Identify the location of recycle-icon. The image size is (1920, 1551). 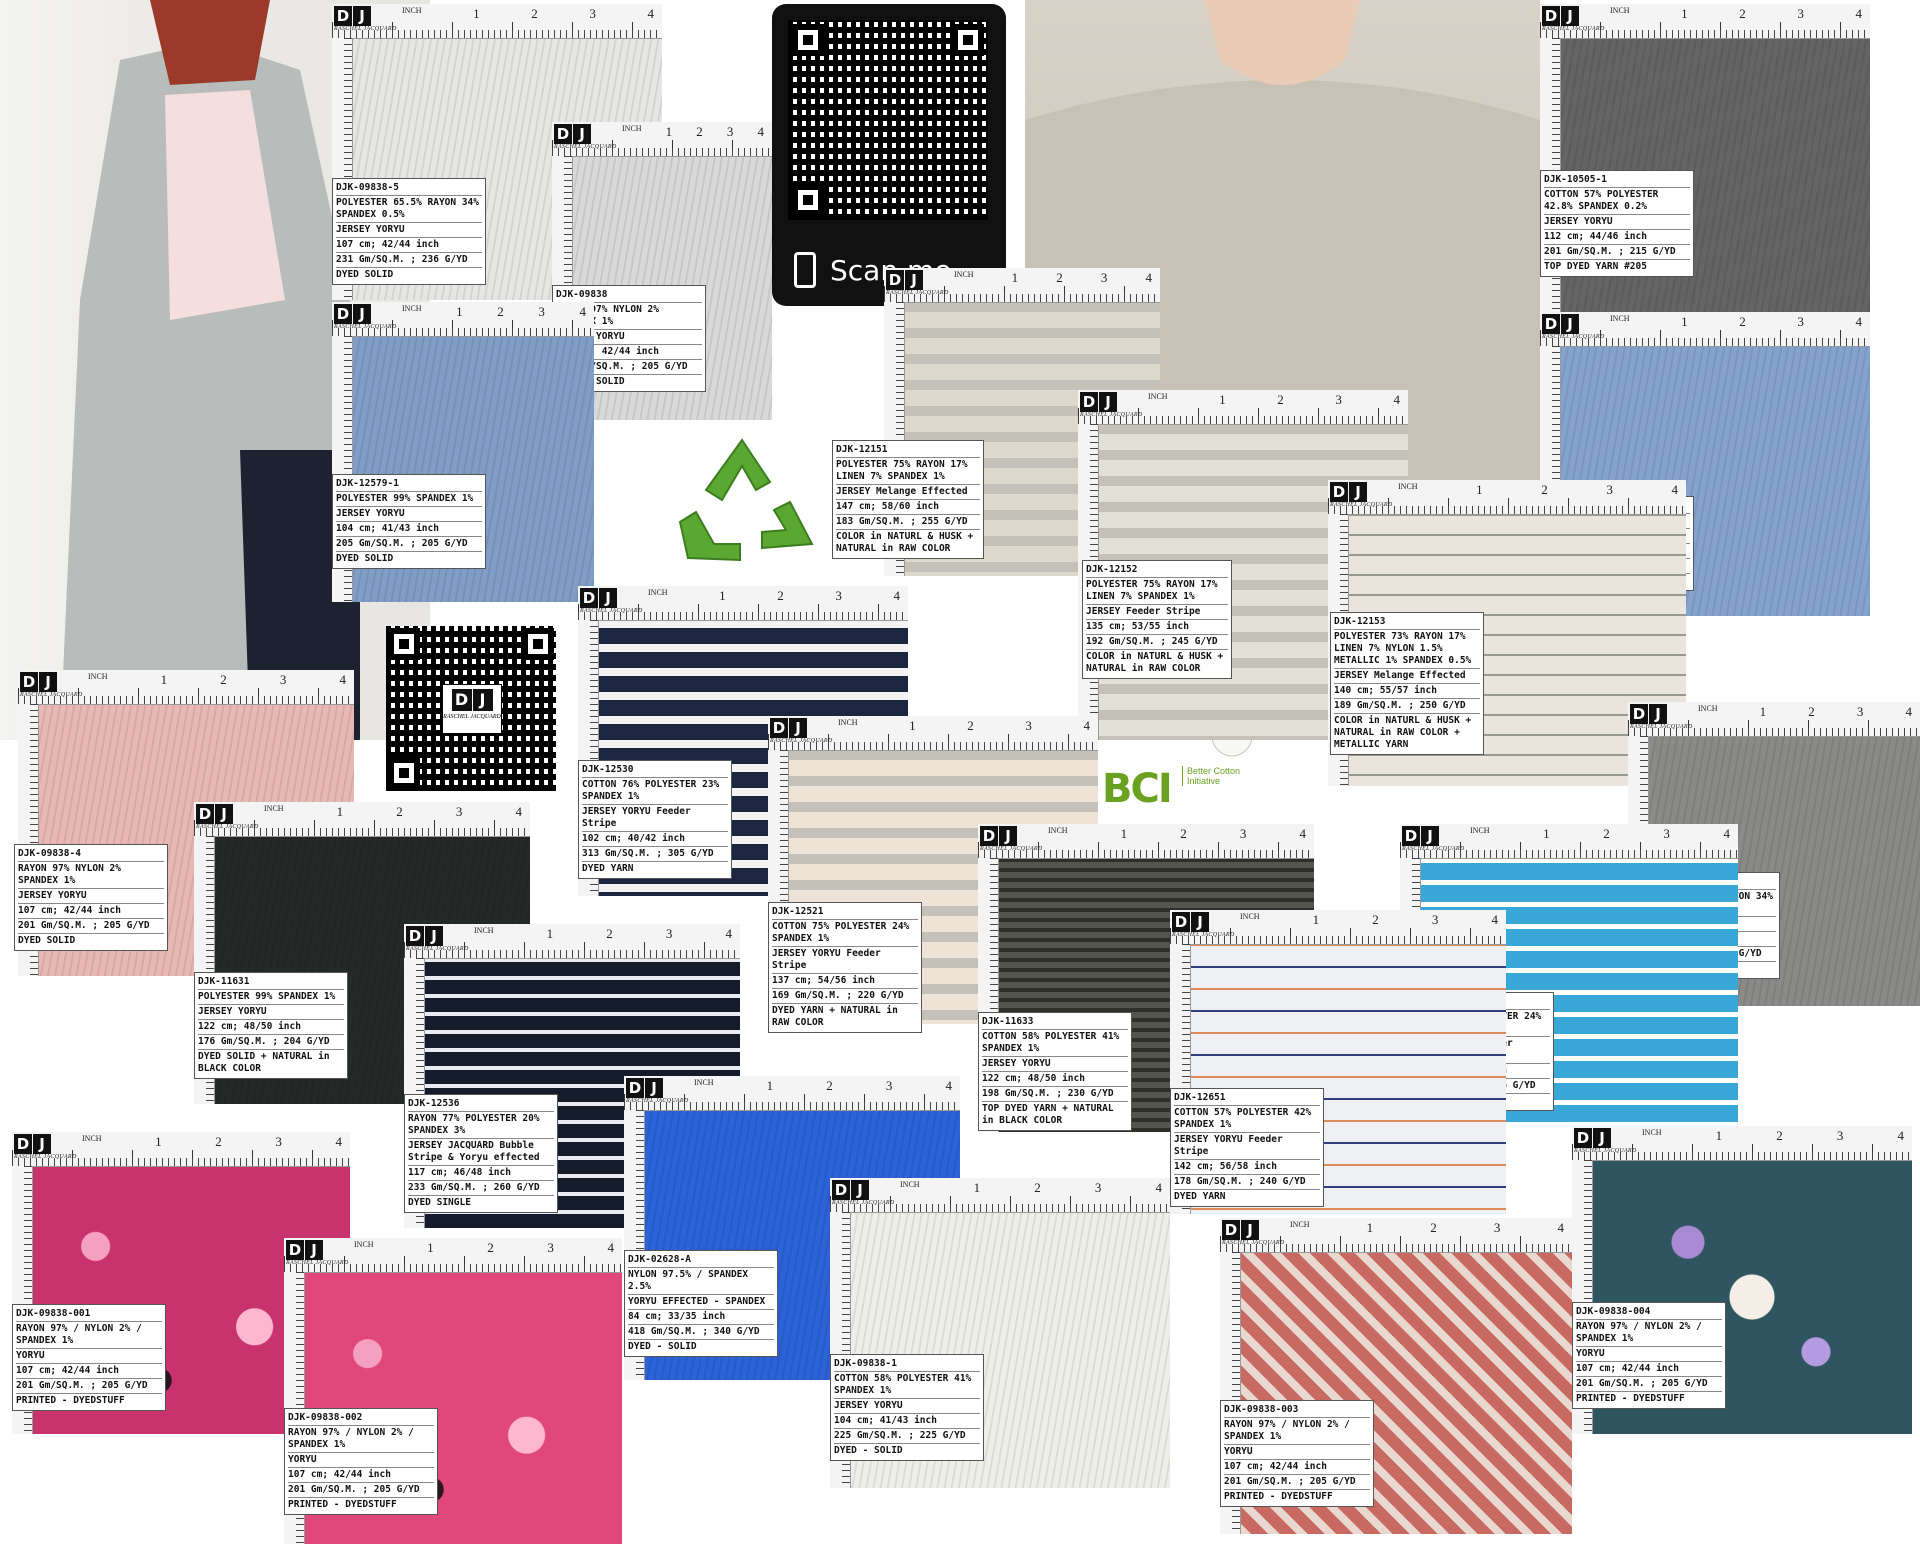
(746, 500).